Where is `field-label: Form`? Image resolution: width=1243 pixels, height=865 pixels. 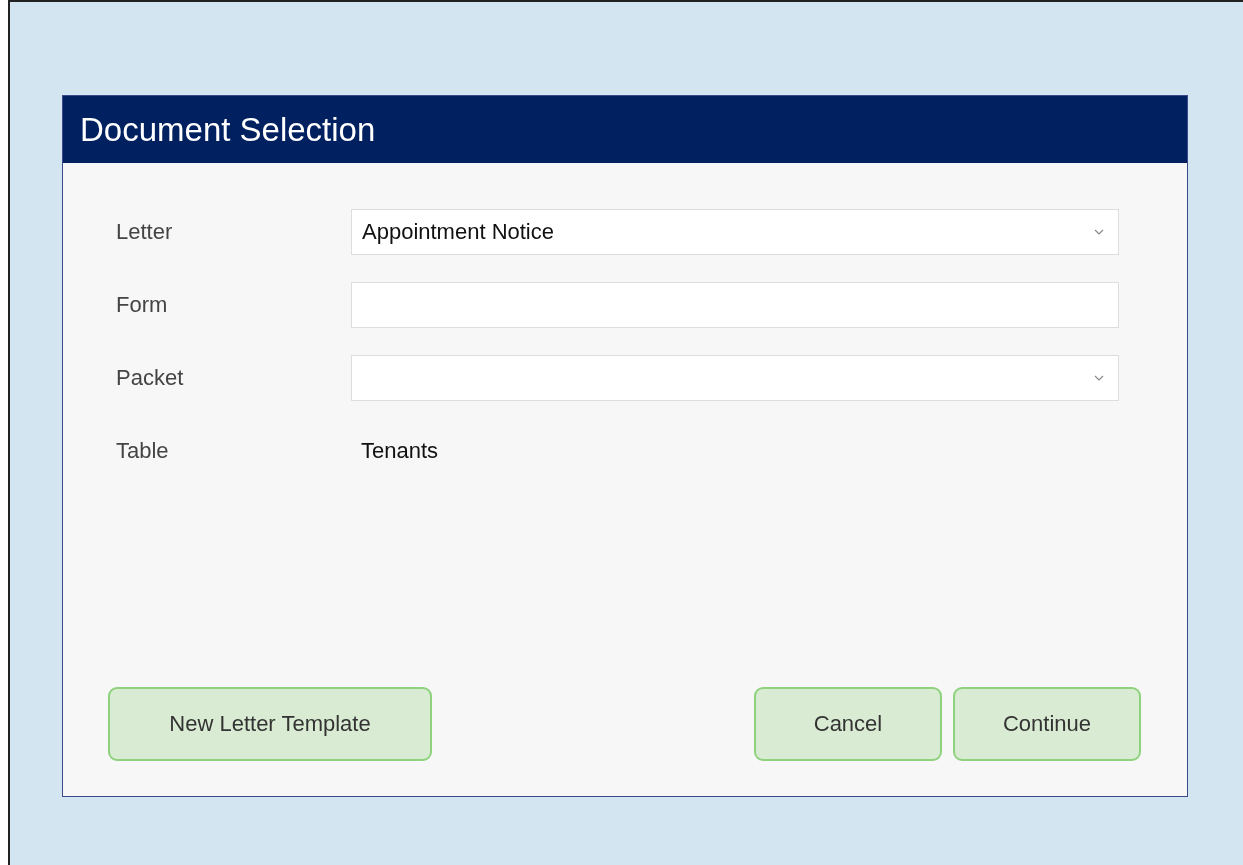 field-label: Form is located at coordinates (142, 305).